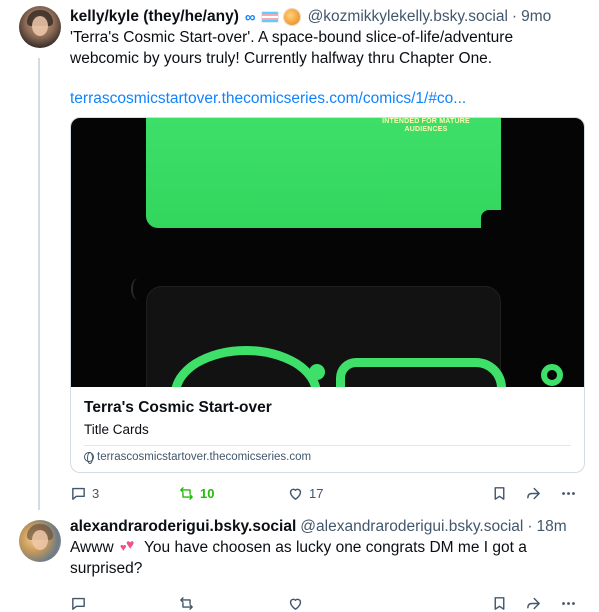 The image size is (599, 612). What do you see at coordinates (96, 493) in the screenshot?
I see `reply-count: 3` at bounding box center [96, 493].